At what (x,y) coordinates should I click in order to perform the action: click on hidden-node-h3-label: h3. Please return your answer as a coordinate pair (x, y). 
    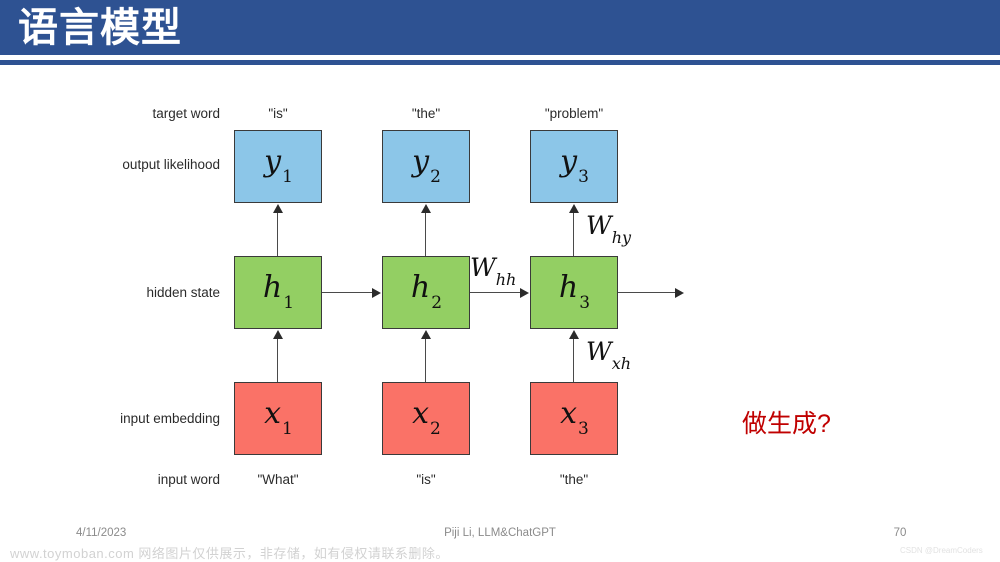
    Looking at the image, I should click on (574, 291).